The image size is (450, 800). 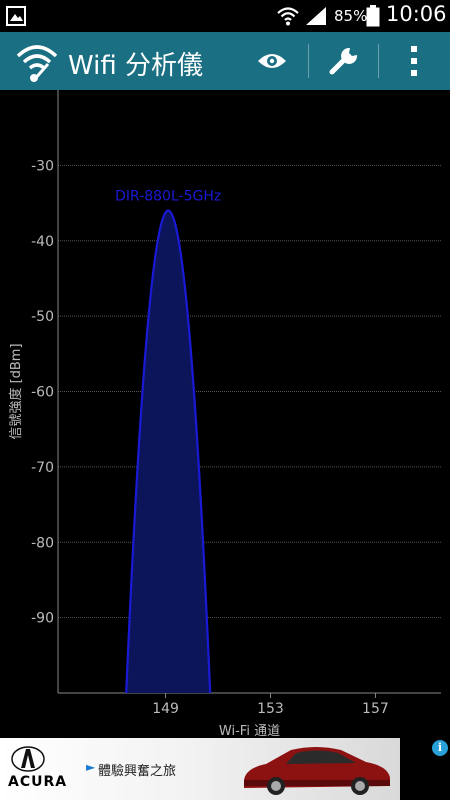 What do you see at coordinates (373, 16) in the screenshot?
I see `battery-icon` at bounding box center [373, 16].